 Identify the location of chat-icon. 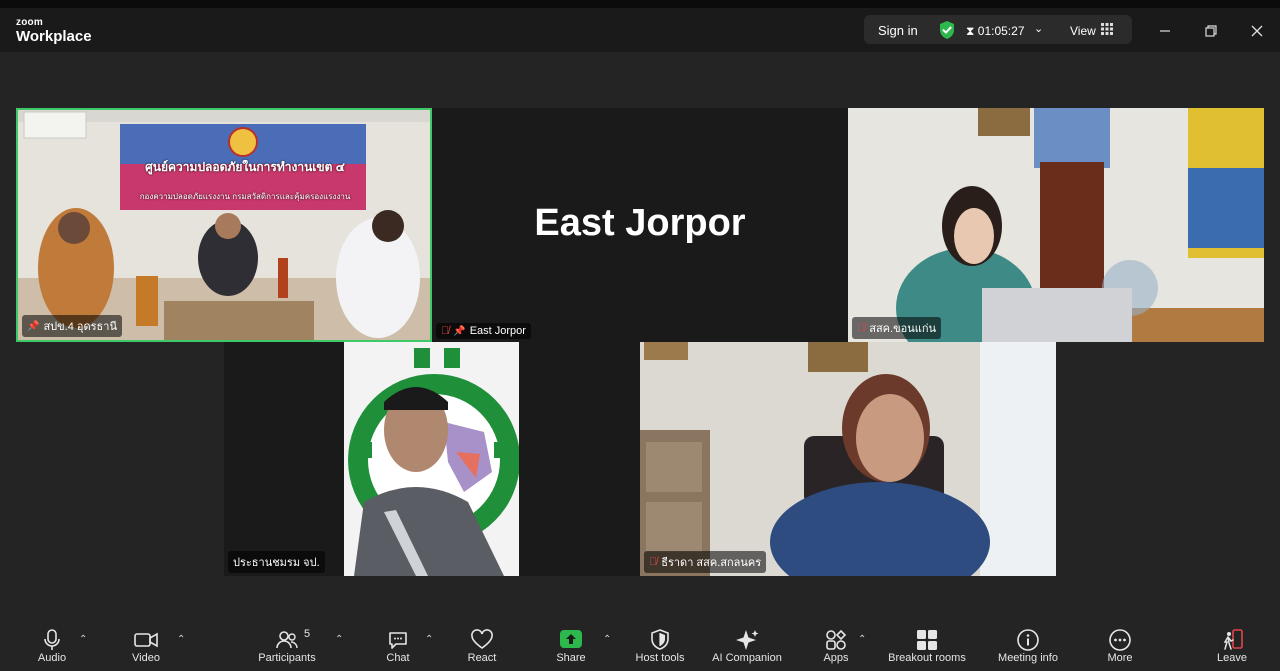
(398, 640).